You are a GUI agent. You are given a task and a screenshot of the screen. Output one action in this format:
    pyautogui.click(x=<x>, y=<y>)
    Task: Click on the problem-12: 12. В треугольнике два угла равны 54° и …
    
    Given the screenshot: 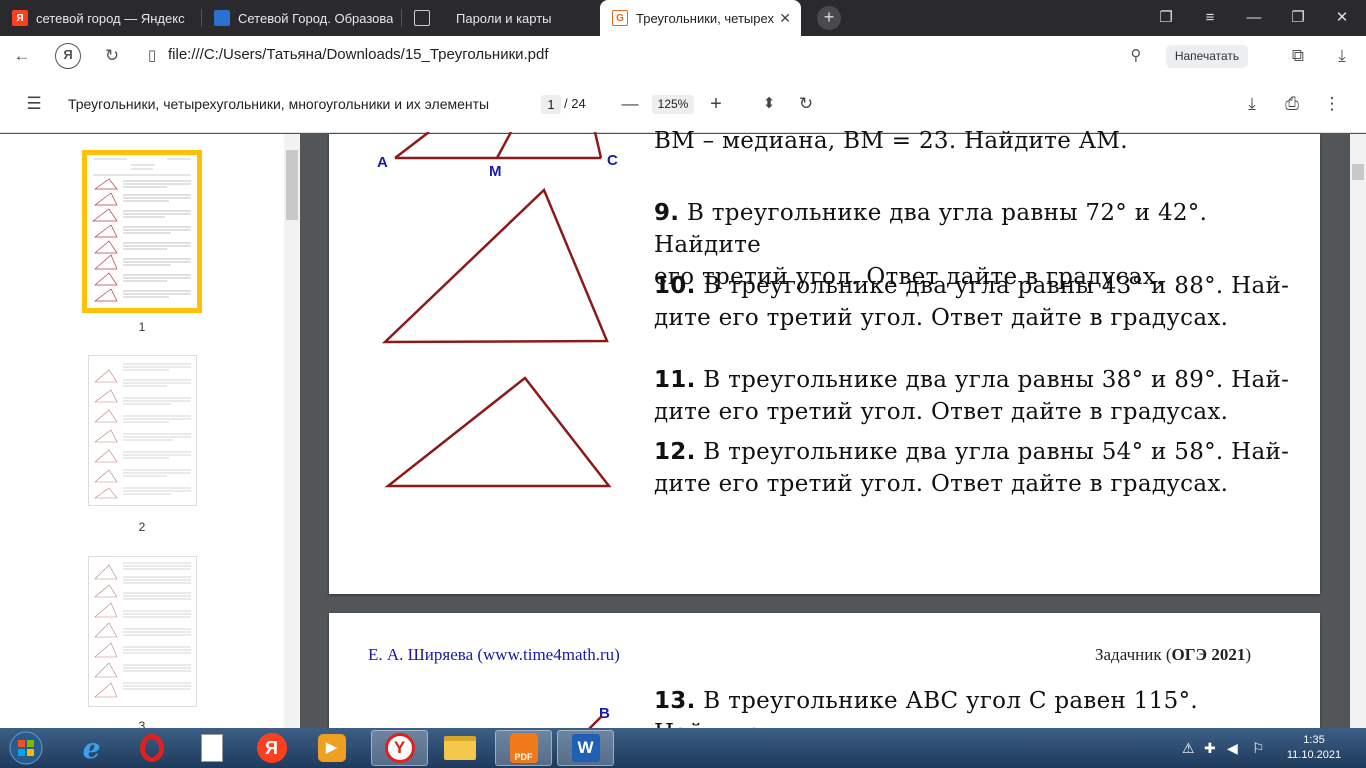 What is the action you would take?
    pyautogui.click(x=974, y=468)
    